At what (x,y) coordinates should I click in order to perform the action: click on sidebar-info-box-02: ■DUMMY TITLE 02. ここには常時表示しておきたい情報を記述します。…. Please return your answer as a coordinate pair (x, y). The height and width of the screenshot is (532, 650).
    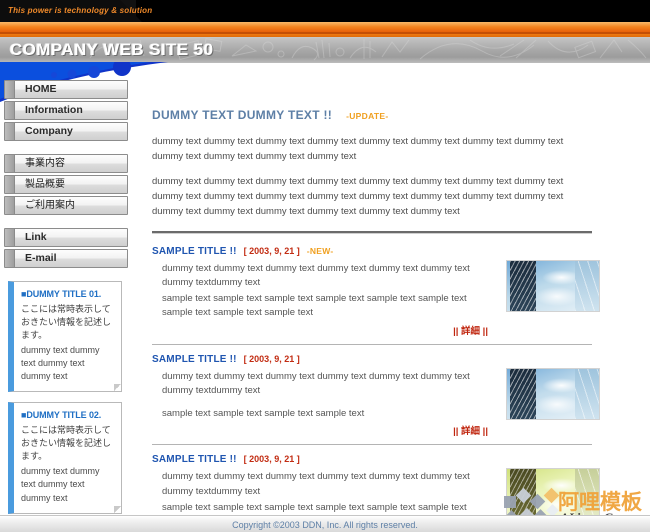
    Looking at the image, I should click on (65, 458).